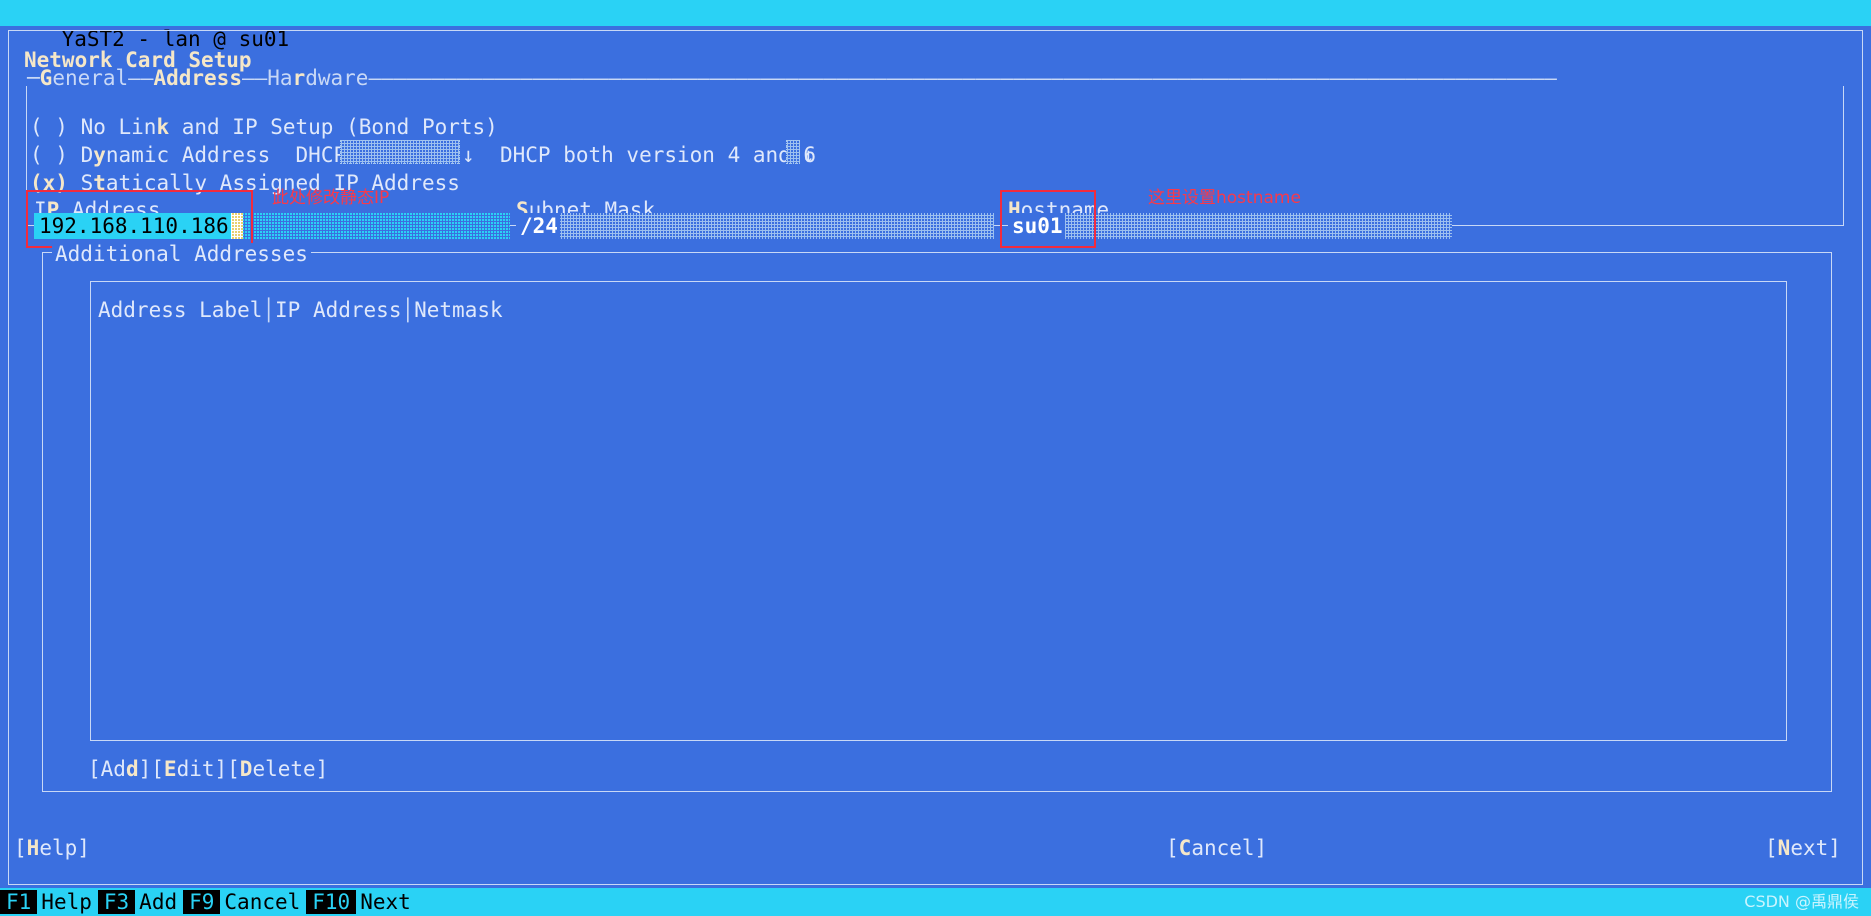  What do you see at coordinates (99, 155) in the screenshot?
I see `radio-dynamic-hotkey: y` at bounding box center [99, 155].